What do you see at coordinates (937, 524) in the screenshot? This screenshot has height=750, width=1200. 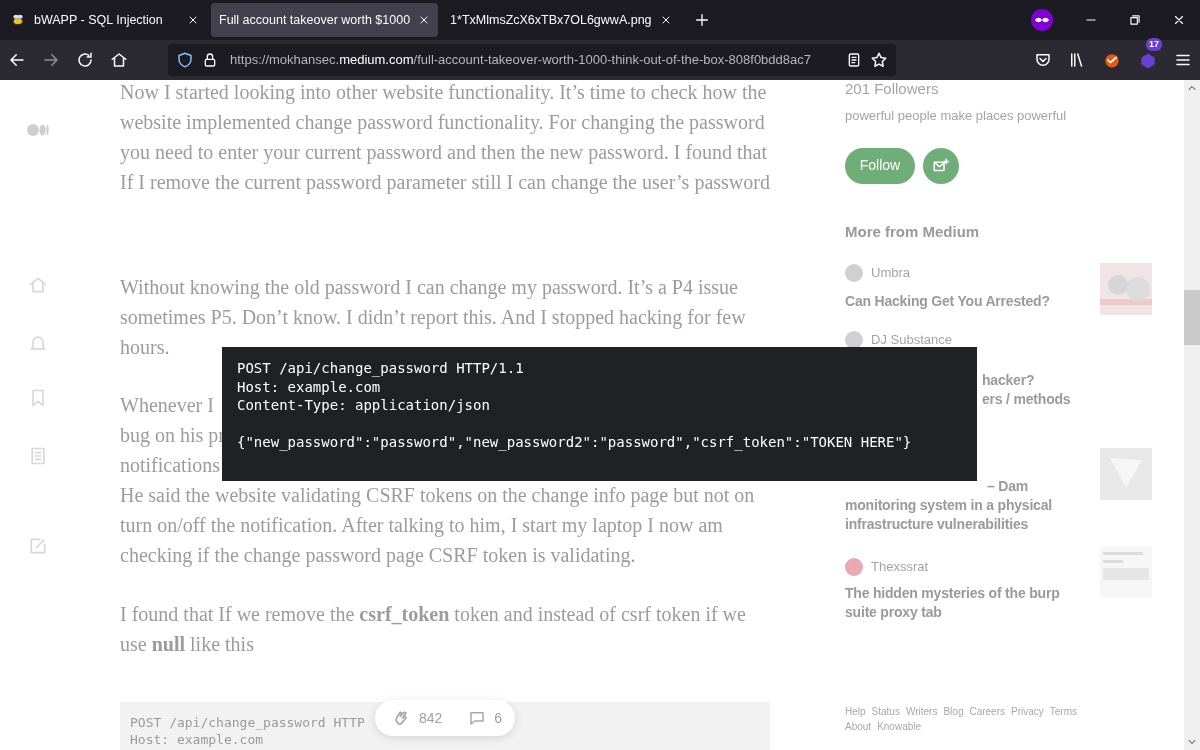 I see `story-title: infrastructure vulnerabilities` at bounding box center [937, 524].